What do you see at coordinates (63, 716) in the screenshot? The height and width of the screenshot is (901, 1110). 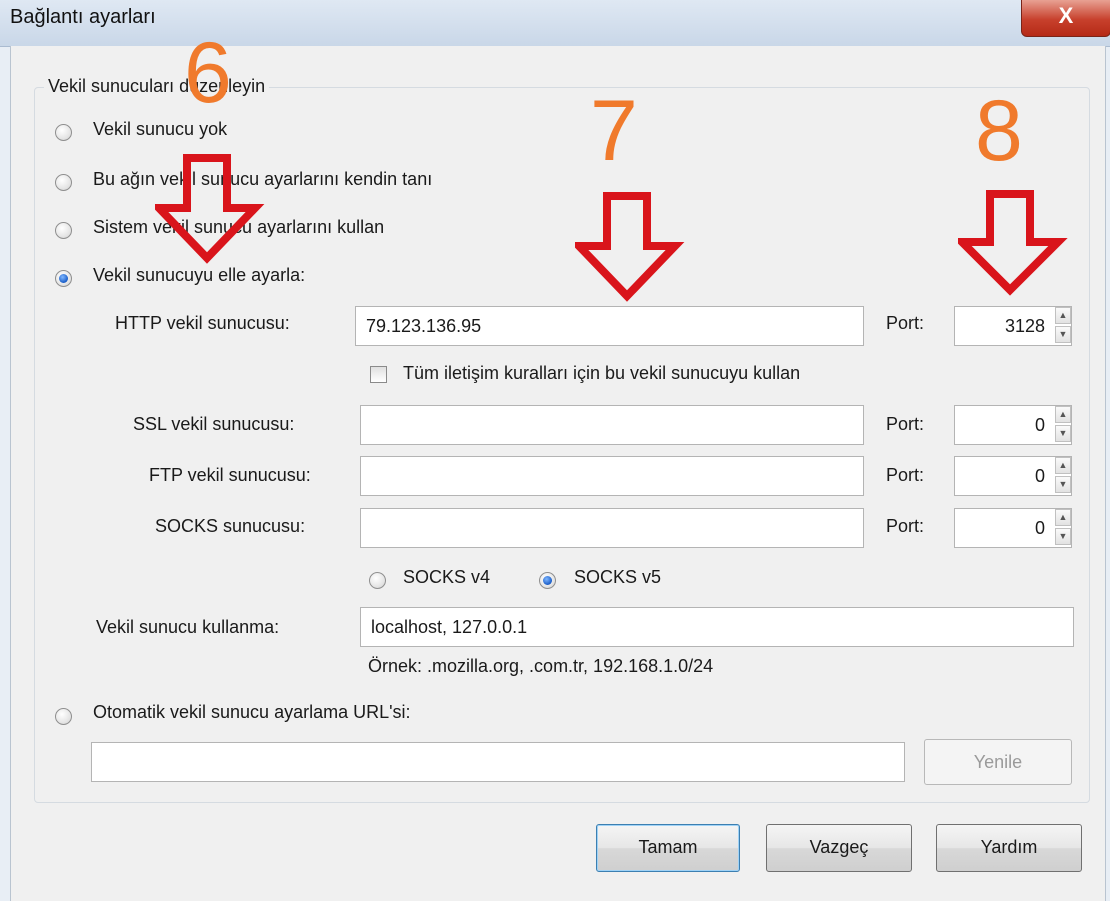 I see `radio-auto-url` at bounding box center [63, 716].